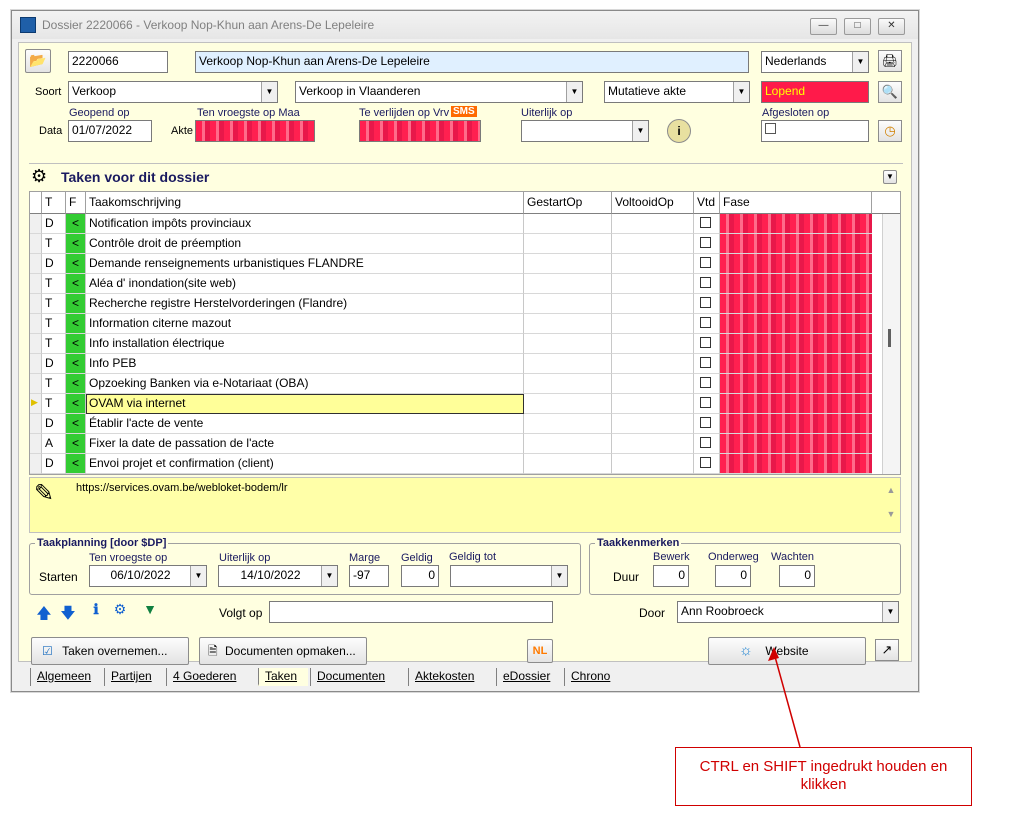 The image size is (1029, 823). Describe the element at coordinates (66, 677) in the screenshot. I see `tab-algemeen: Algemeen` at that location.